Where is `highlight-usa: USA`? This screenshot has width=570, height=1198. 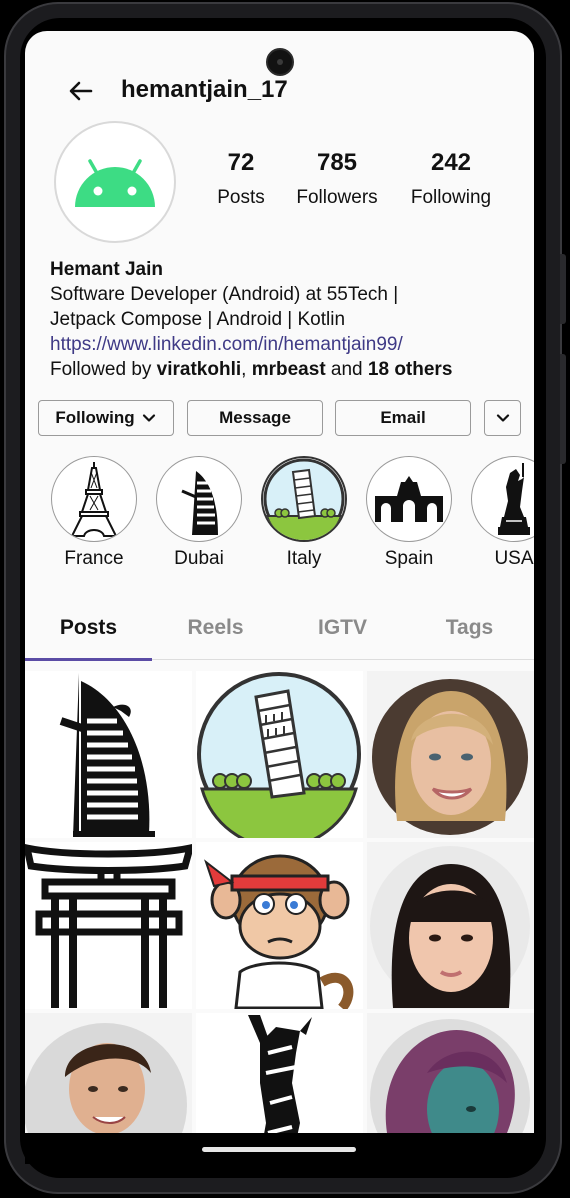
highlight-usa: USA is located at coordinates (502, 513).